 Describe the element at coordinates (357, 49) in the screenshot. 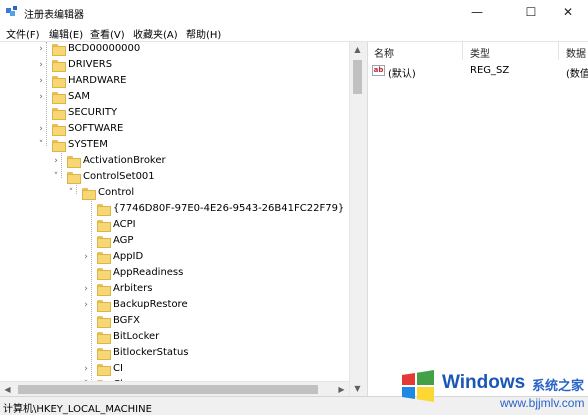

I see `scroll-up-arrow-icon: ▲` at that location.